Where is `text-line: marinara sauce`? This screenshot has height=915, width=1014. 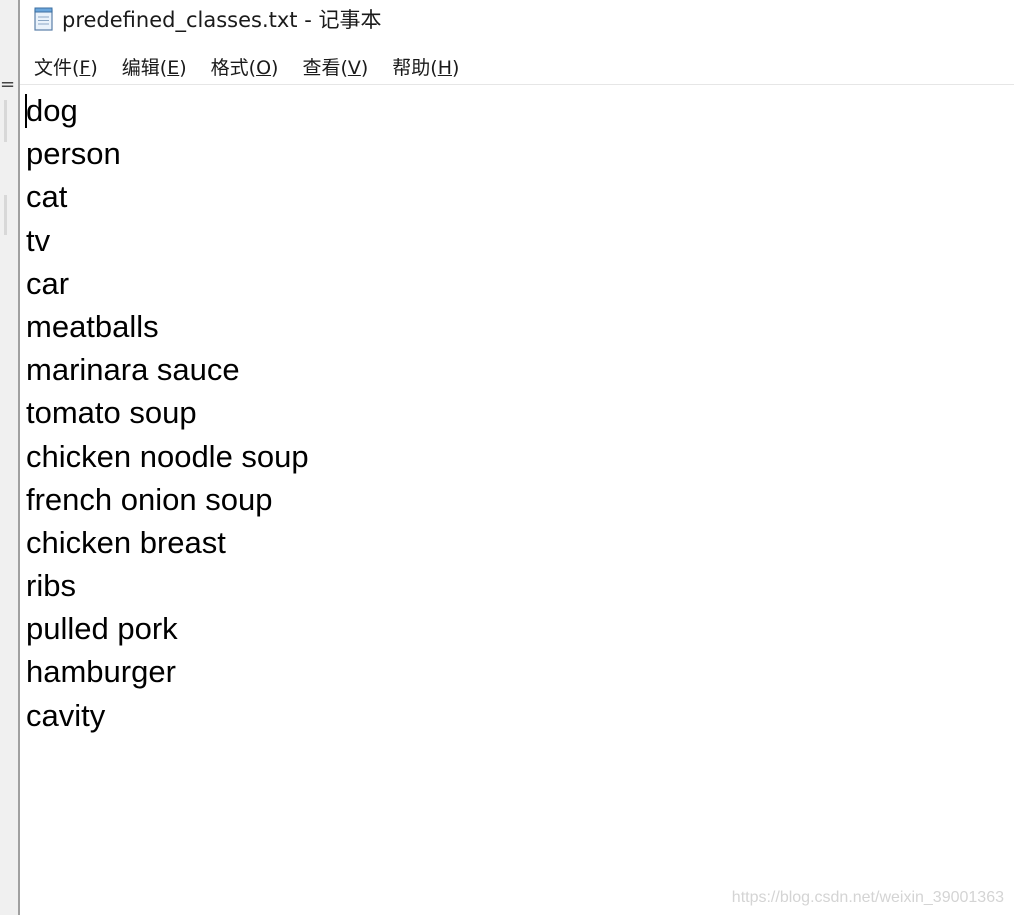 text-line: marinara sauce is located at coordinates (133, 370).